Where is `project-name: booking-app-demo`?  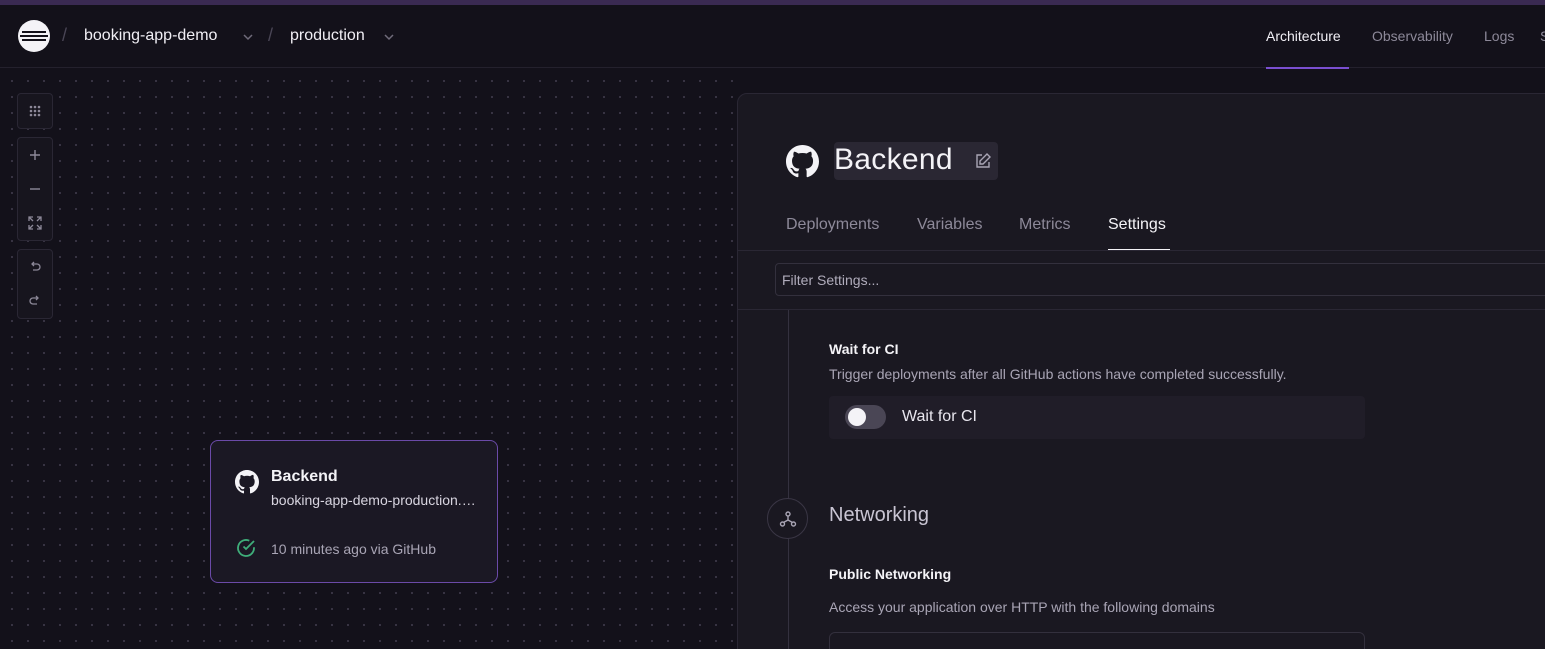
project-name: booking-app-demo is located at coordinates (150, 36).